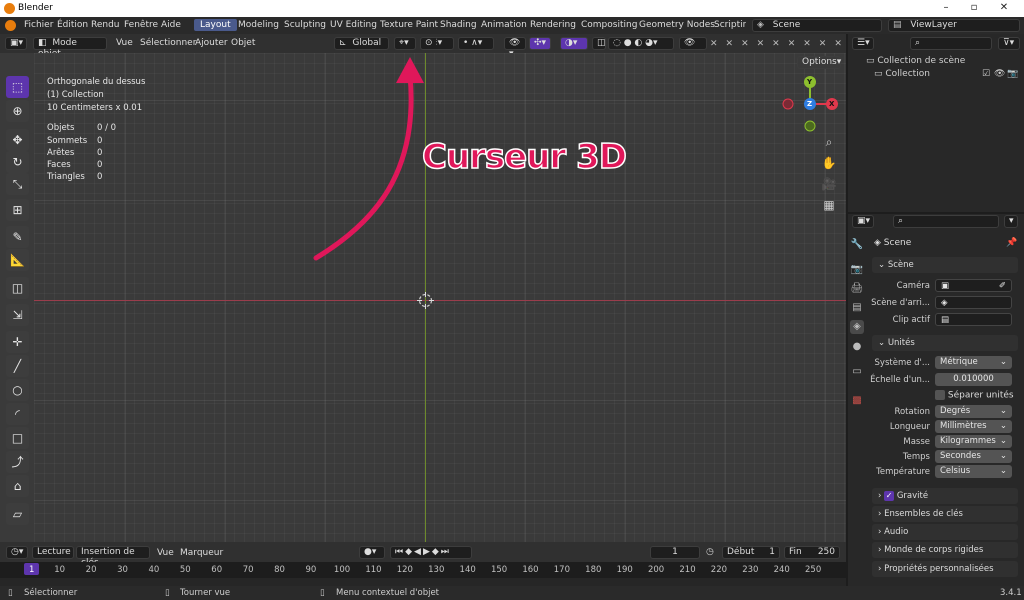  Describe the element at coordinates (946, 221) in the screenshot. I see `properties-search-input: ⌕` at that location.